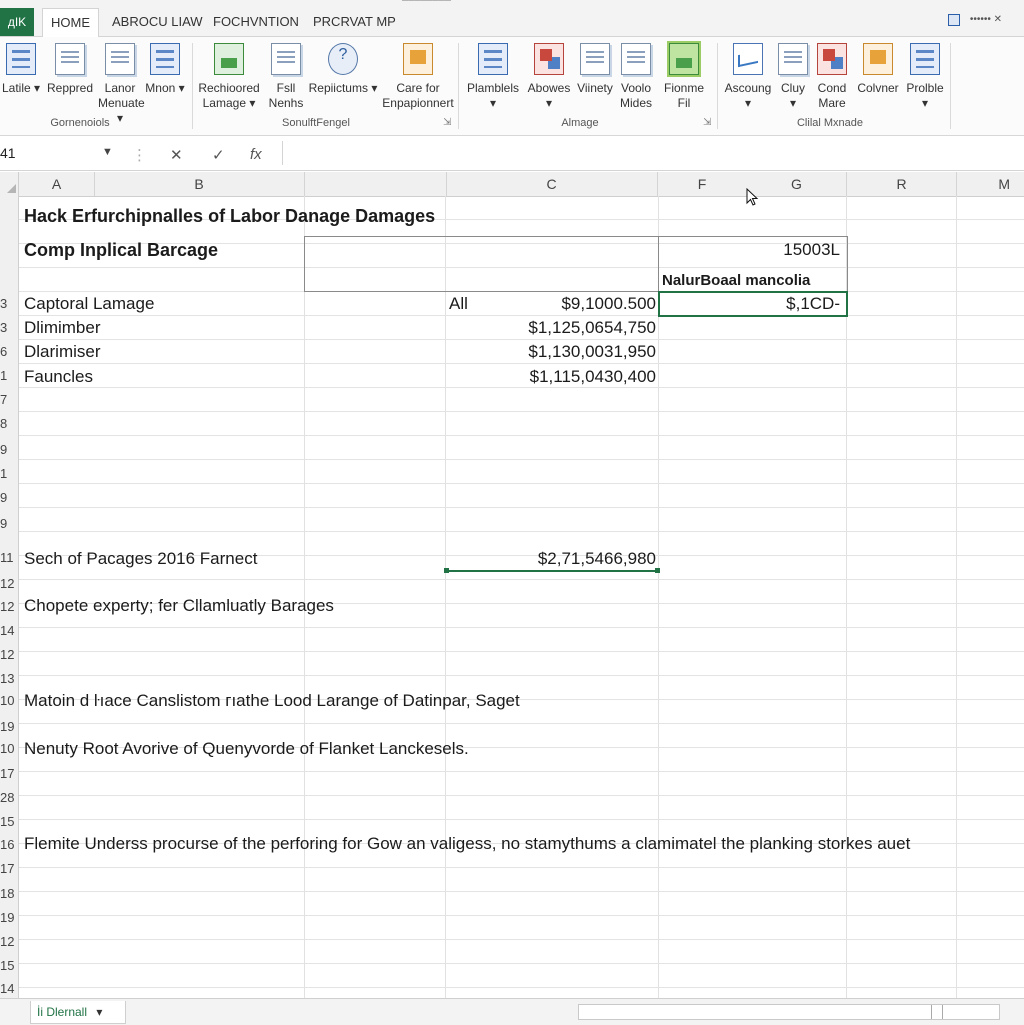  I want to click on row-amount: $1,130,0031,950, so click(548, 352).